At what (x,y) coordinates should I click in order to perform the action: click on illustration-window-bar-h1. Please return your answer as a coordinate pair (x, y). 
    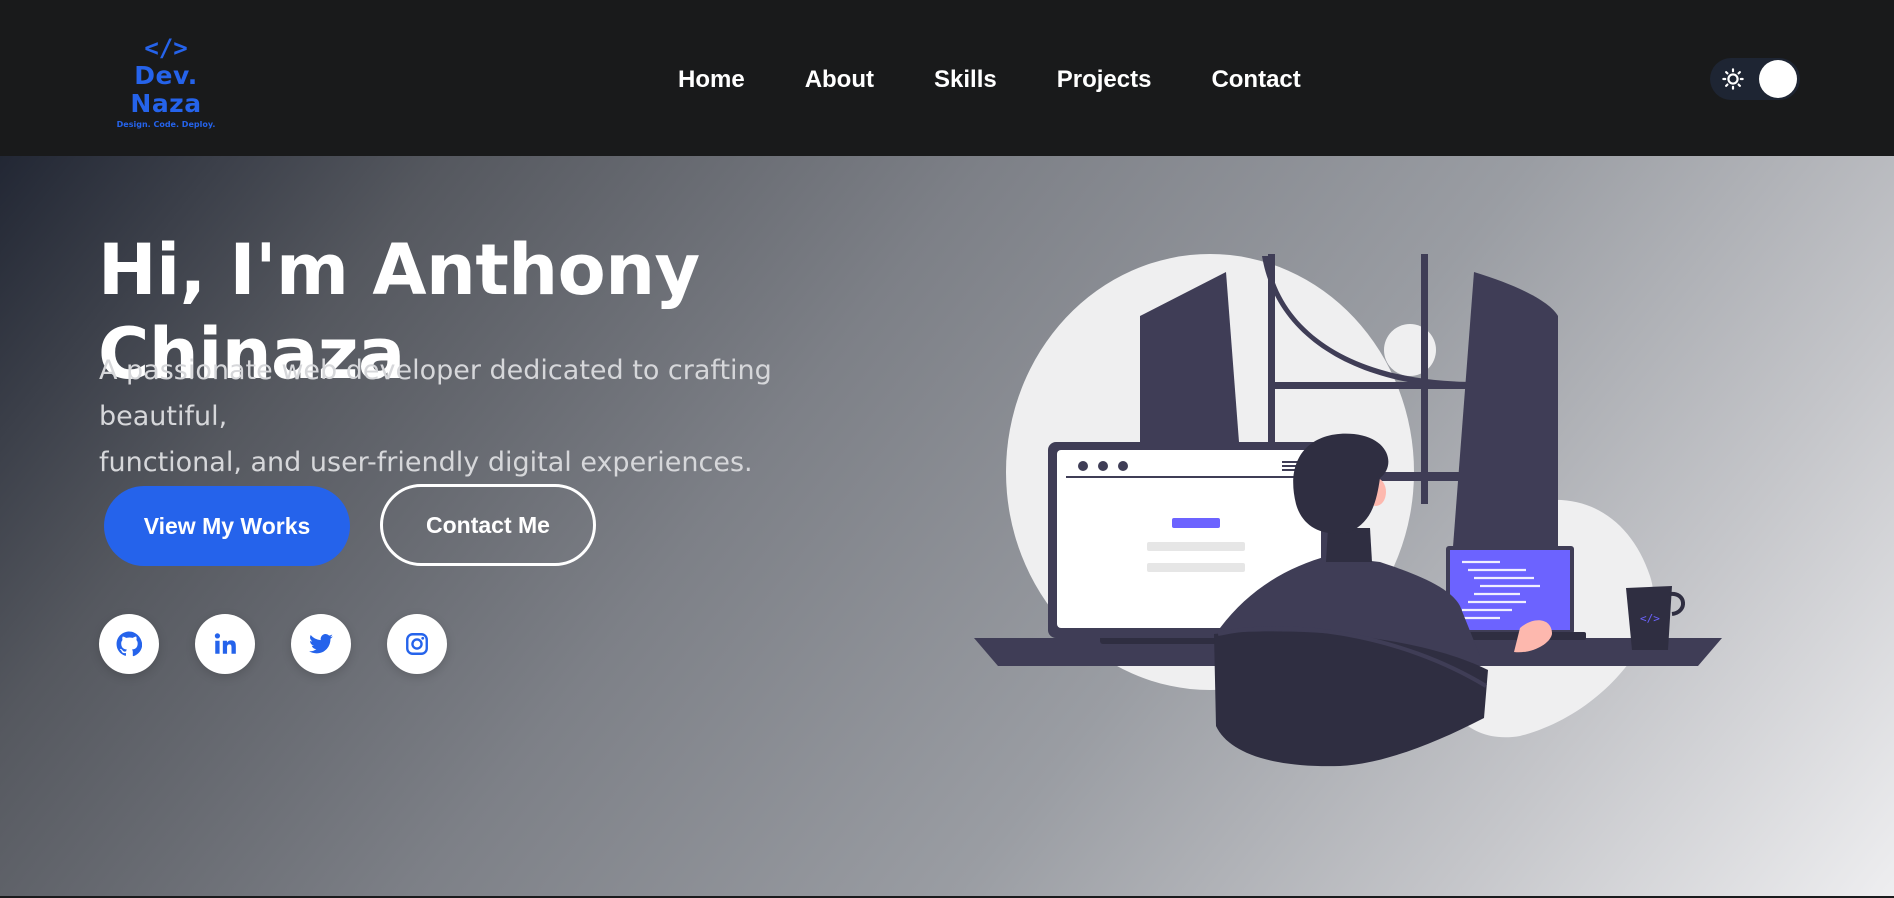
    Looking at the image, I should click on (1371, 385).